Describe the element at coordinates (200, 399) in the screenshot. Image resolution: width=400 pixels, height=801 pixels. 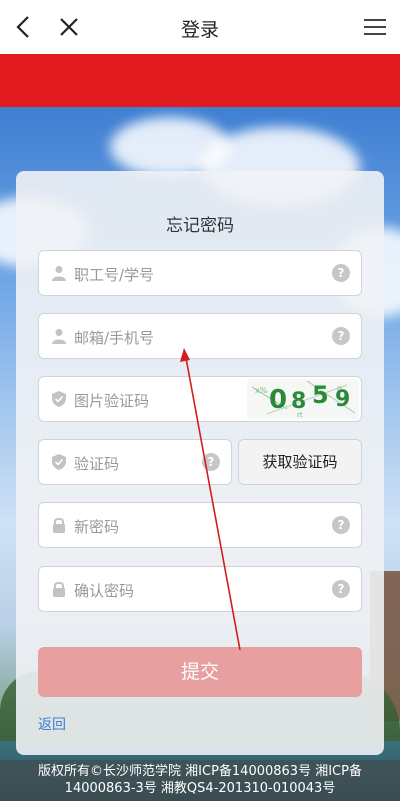
I see `image-captcha-input: 图片验证码 x% g rt 0 8 5 9` at that location.